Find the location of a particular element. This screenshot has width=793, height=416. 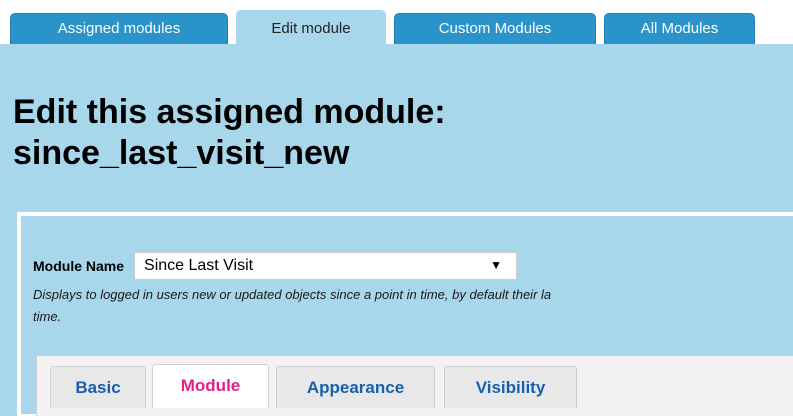

module-name-label: Module Name is located at coordinates (79, 266).